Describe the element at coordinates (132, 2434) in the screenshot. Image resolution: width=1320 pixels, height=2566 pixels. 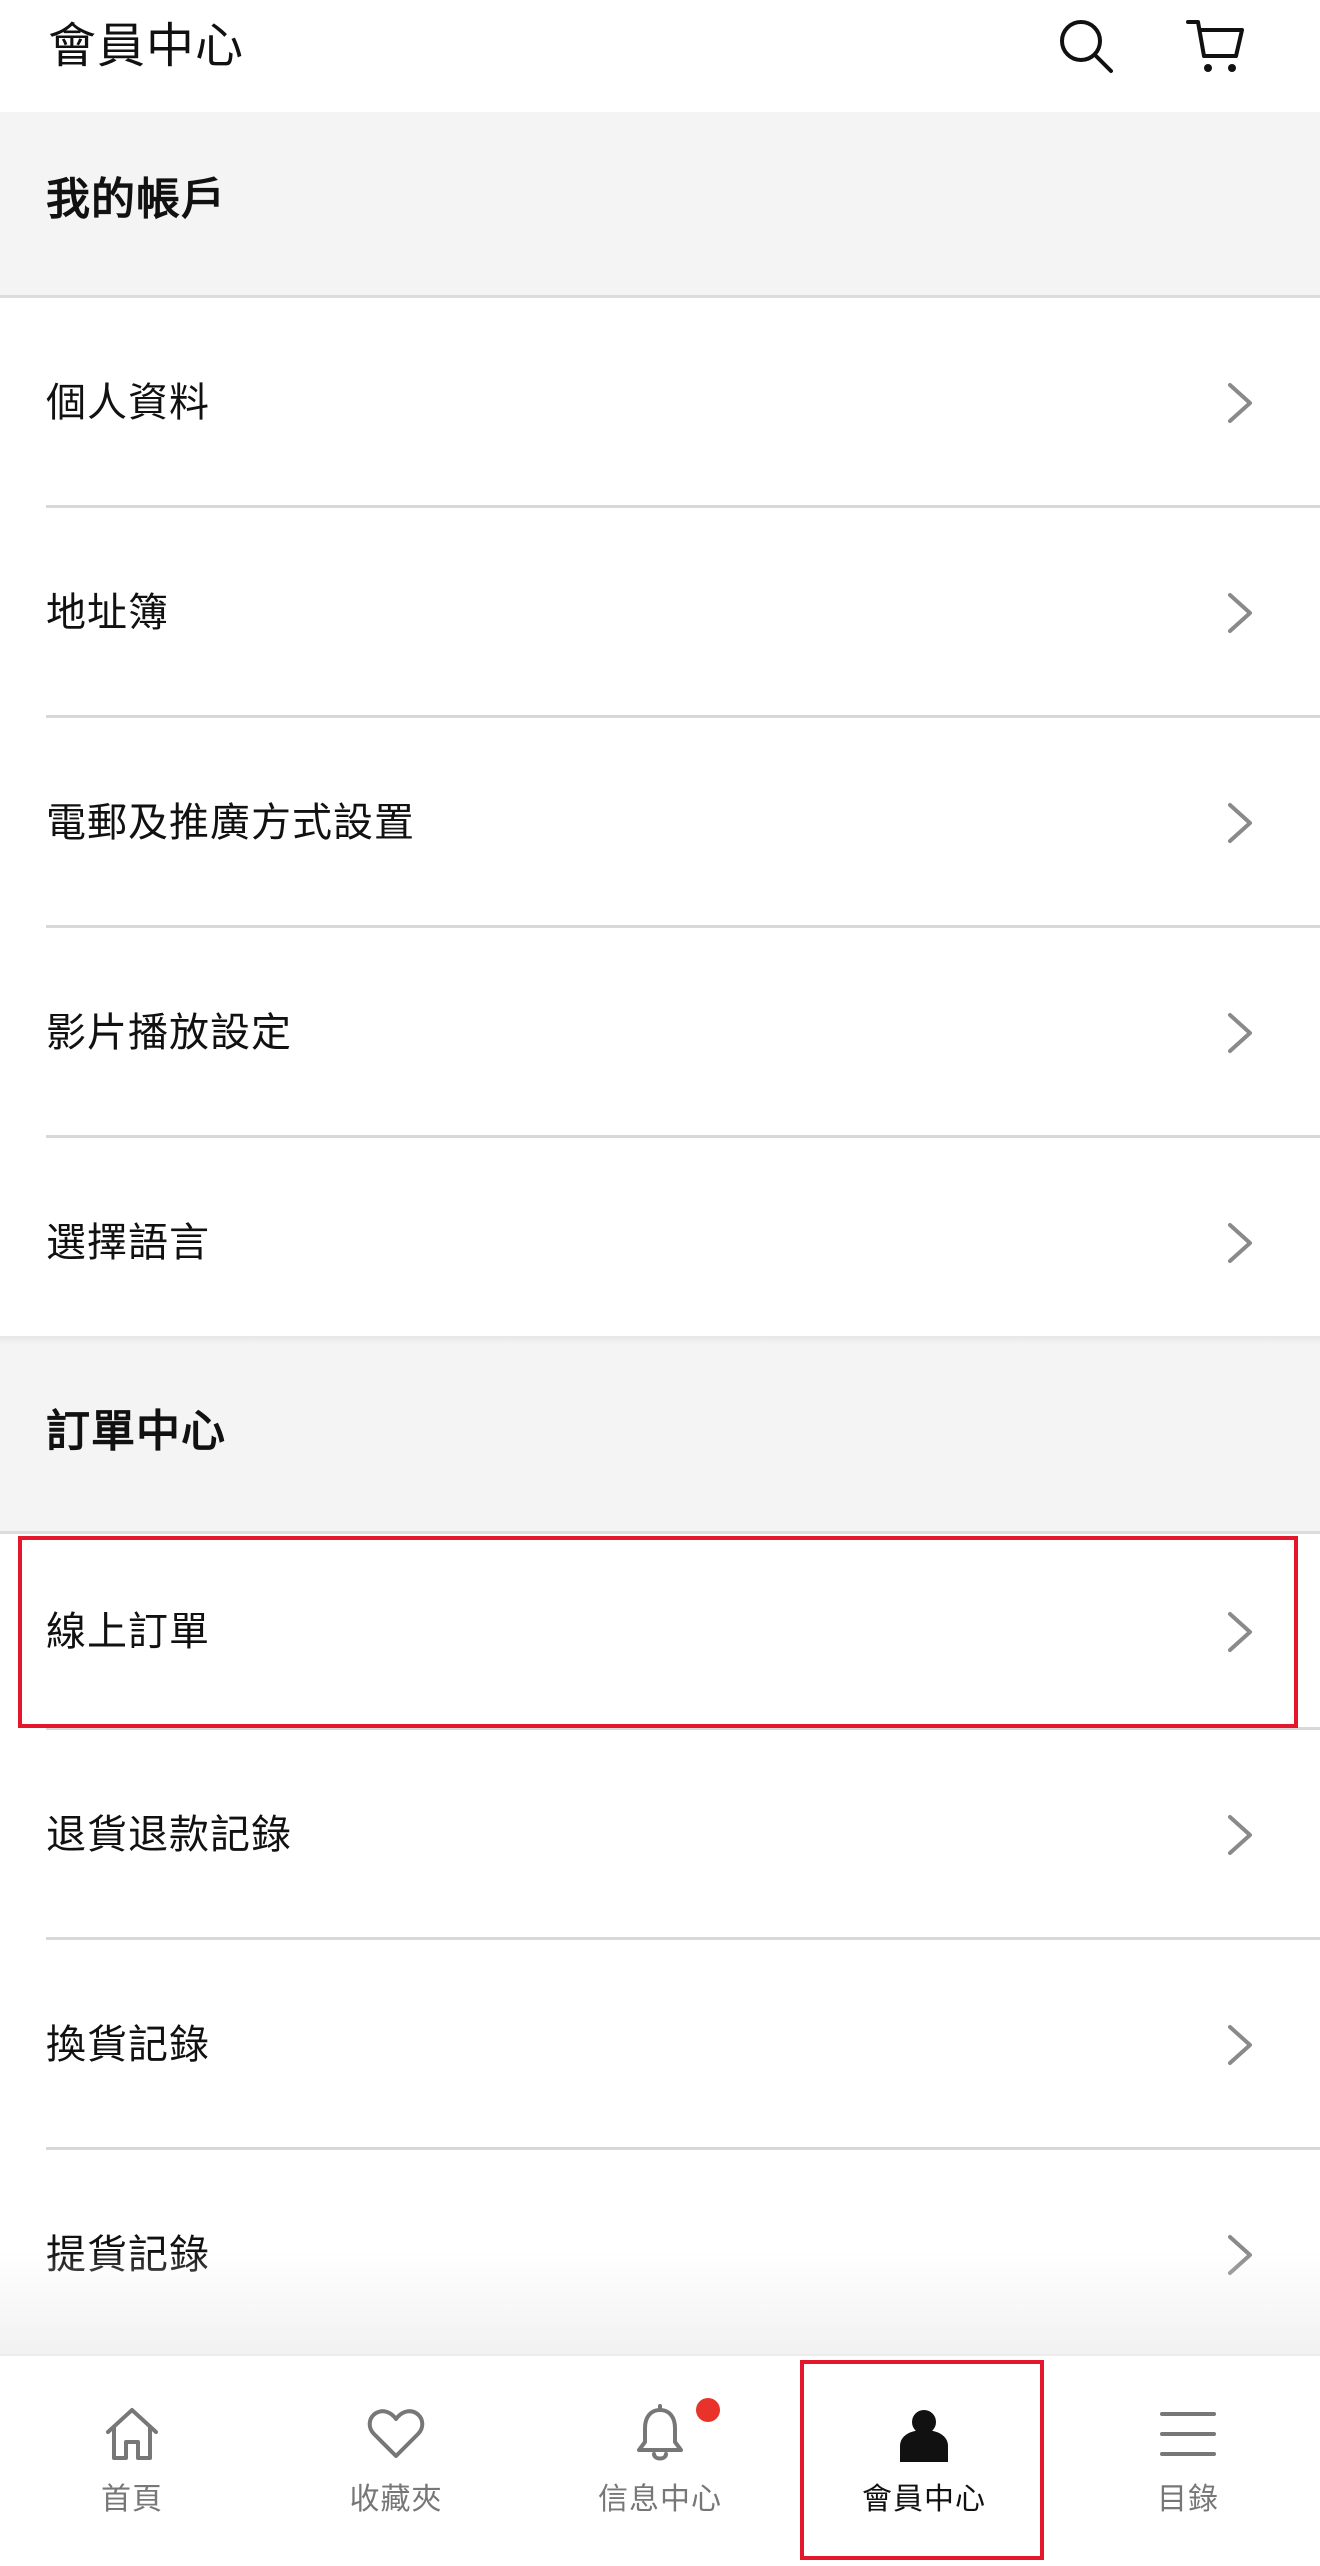
I see `home-icon` at that location.